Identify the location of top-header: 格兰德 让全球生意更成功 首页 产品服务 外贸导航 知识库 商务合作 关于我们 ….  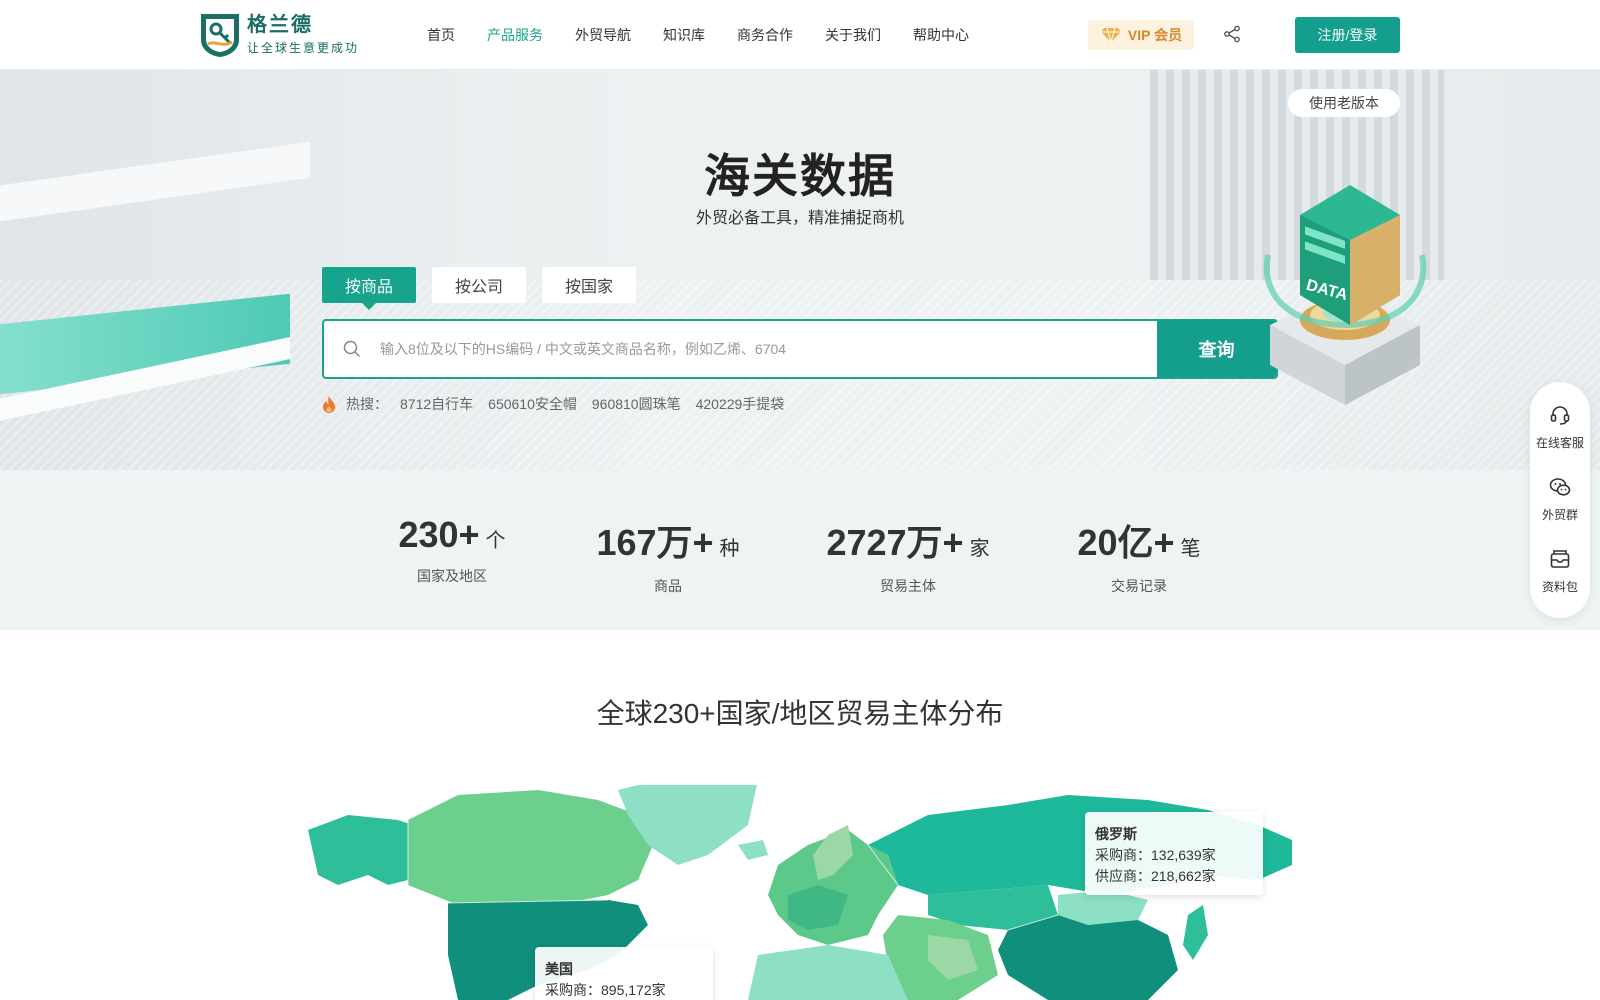
(800, 35).